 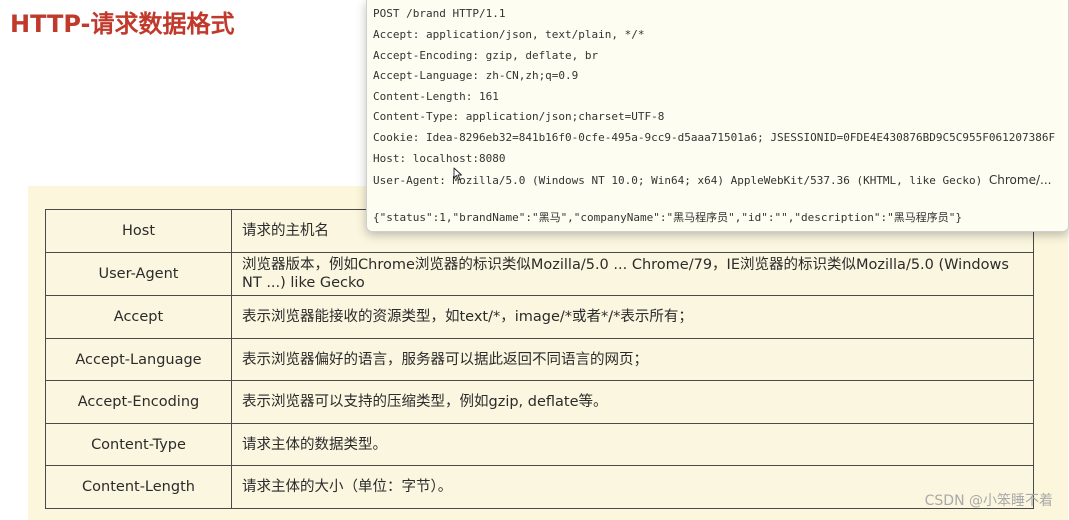 What do you see at coordinates (122, 24) in the screenshot?
I see `slide-title: HTTP-请求数据格式` at bounding box center [122, 24].